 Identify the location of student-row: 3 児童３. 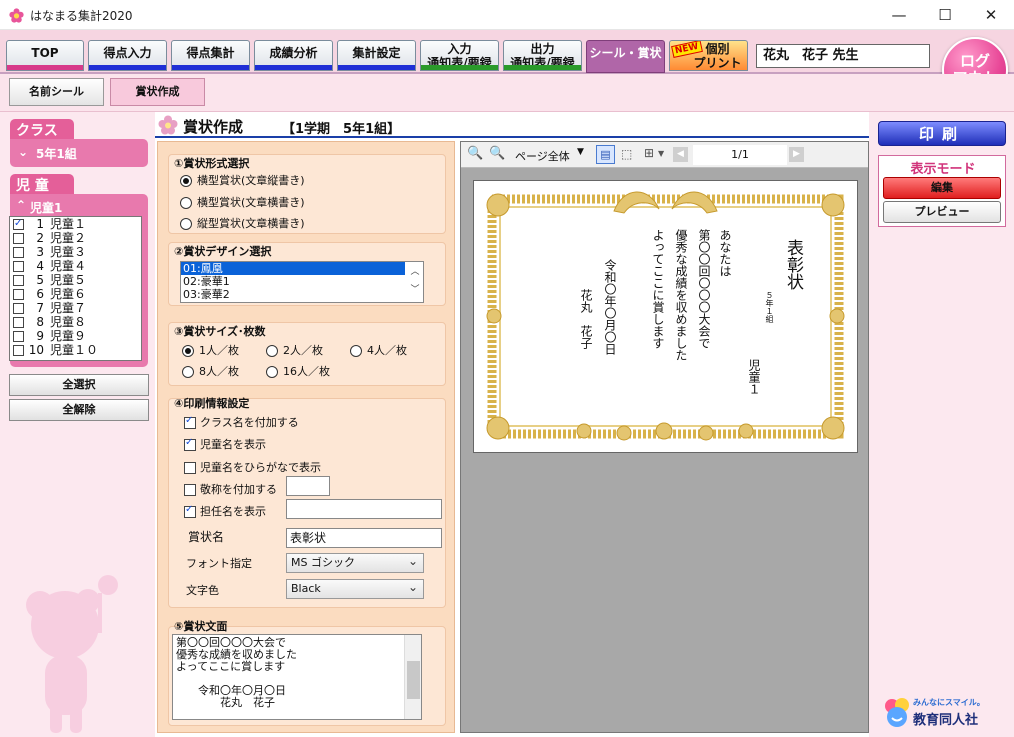
(75, 252).